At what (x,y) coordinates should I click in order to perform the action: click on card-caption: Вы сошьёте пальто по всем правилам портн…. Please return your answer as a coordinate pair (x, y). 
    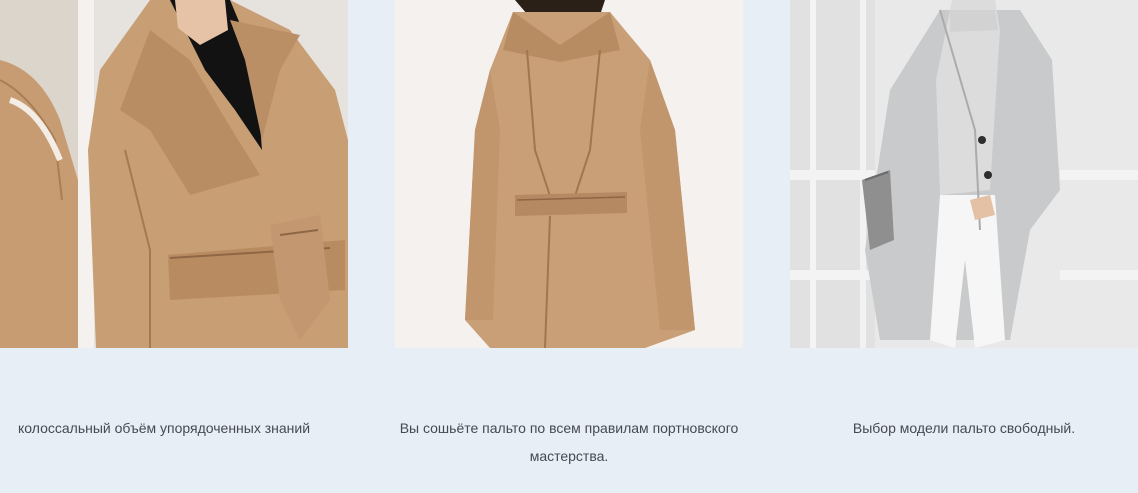
    Looking at the image, I should click on (569, 442).